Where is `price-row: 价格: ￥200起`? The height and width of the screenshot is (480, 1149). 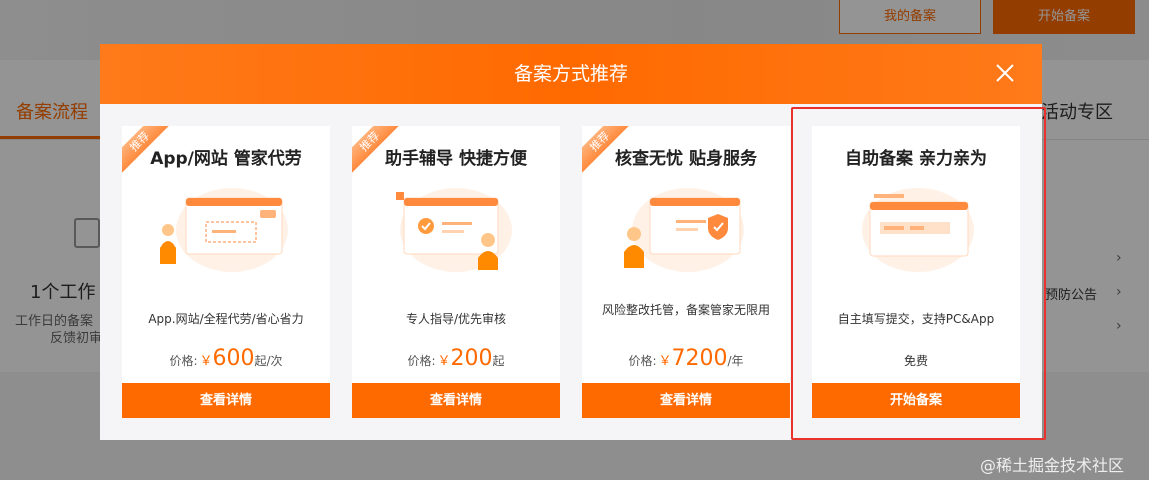
price-row: 价格: ￥200起 is located at coordinates (456, 358).